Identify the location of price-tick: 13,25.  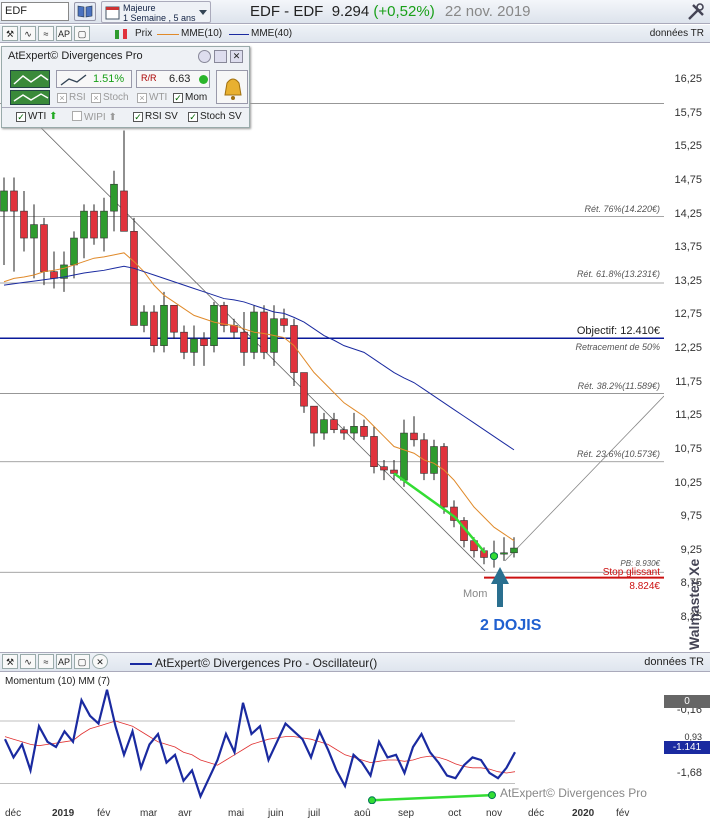
(688, 280).